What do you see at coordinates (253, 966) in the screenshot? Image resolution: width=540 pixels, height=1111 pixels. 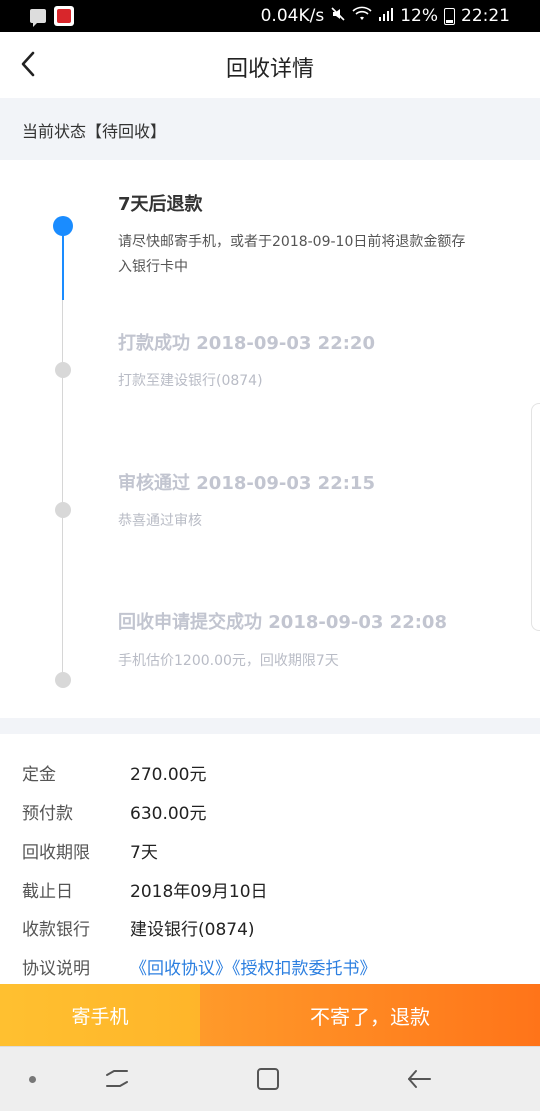 I see `agreement-link: 《回收协议》《授权扣款委托书》` at bounding box center [253, 966].